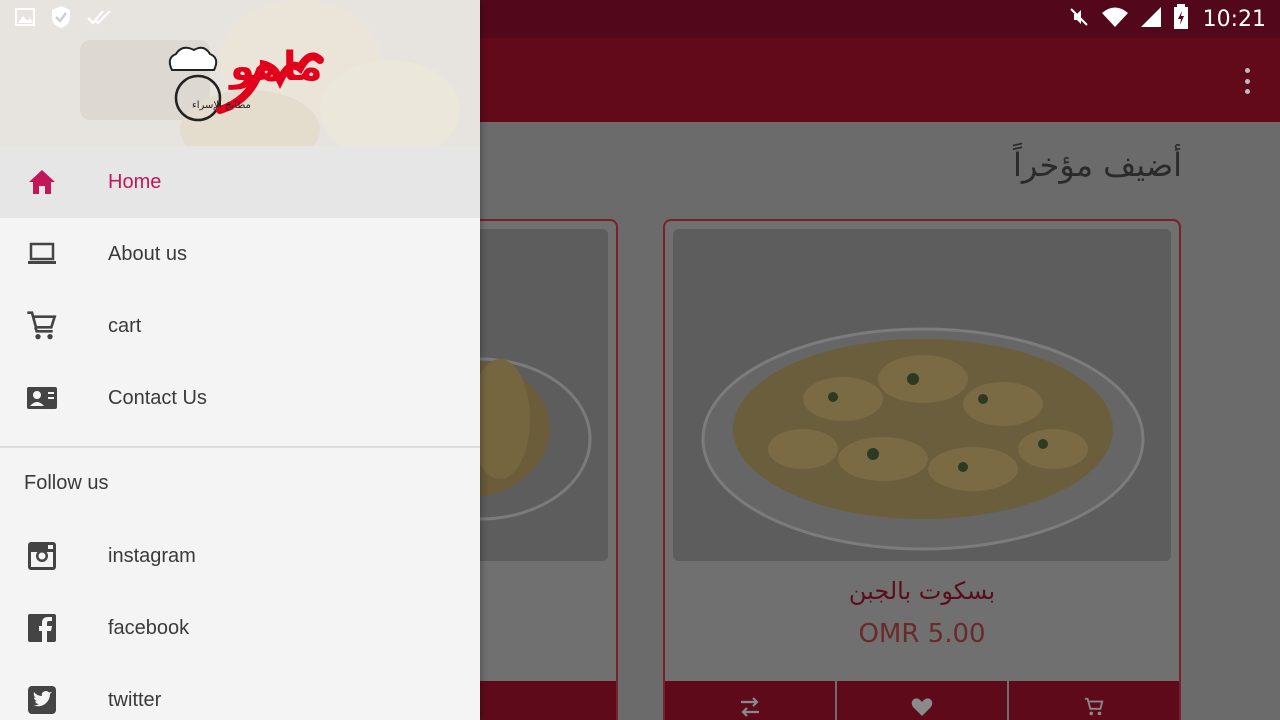 The height and width of the screenshot is (720, 1280). I want to click on logo-text: ماهو, so click(276, 67).